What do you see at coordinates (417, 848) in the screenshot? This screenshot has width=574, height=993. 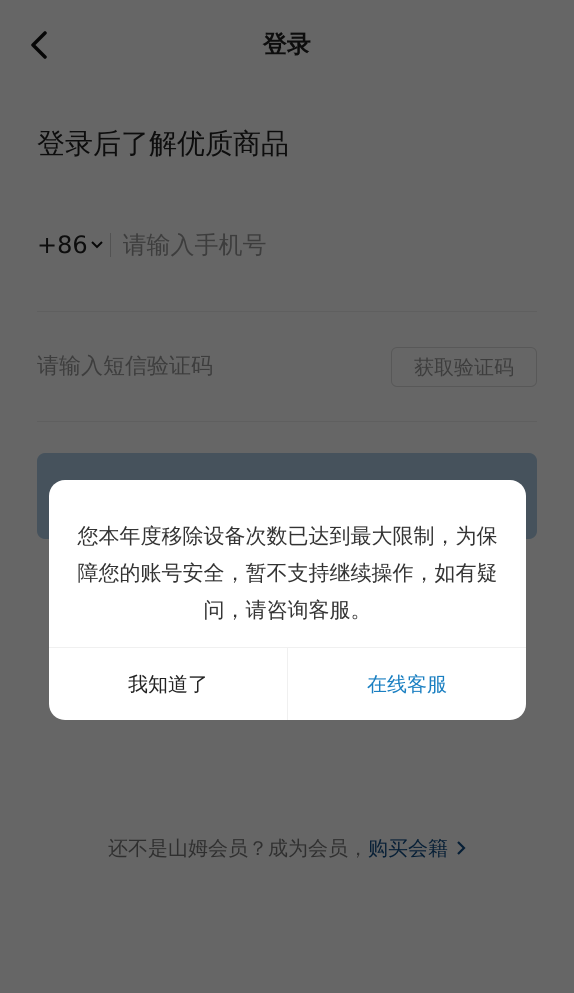 I see `buy-membership-link: 购买会籍` at bounding box center [417, 848].